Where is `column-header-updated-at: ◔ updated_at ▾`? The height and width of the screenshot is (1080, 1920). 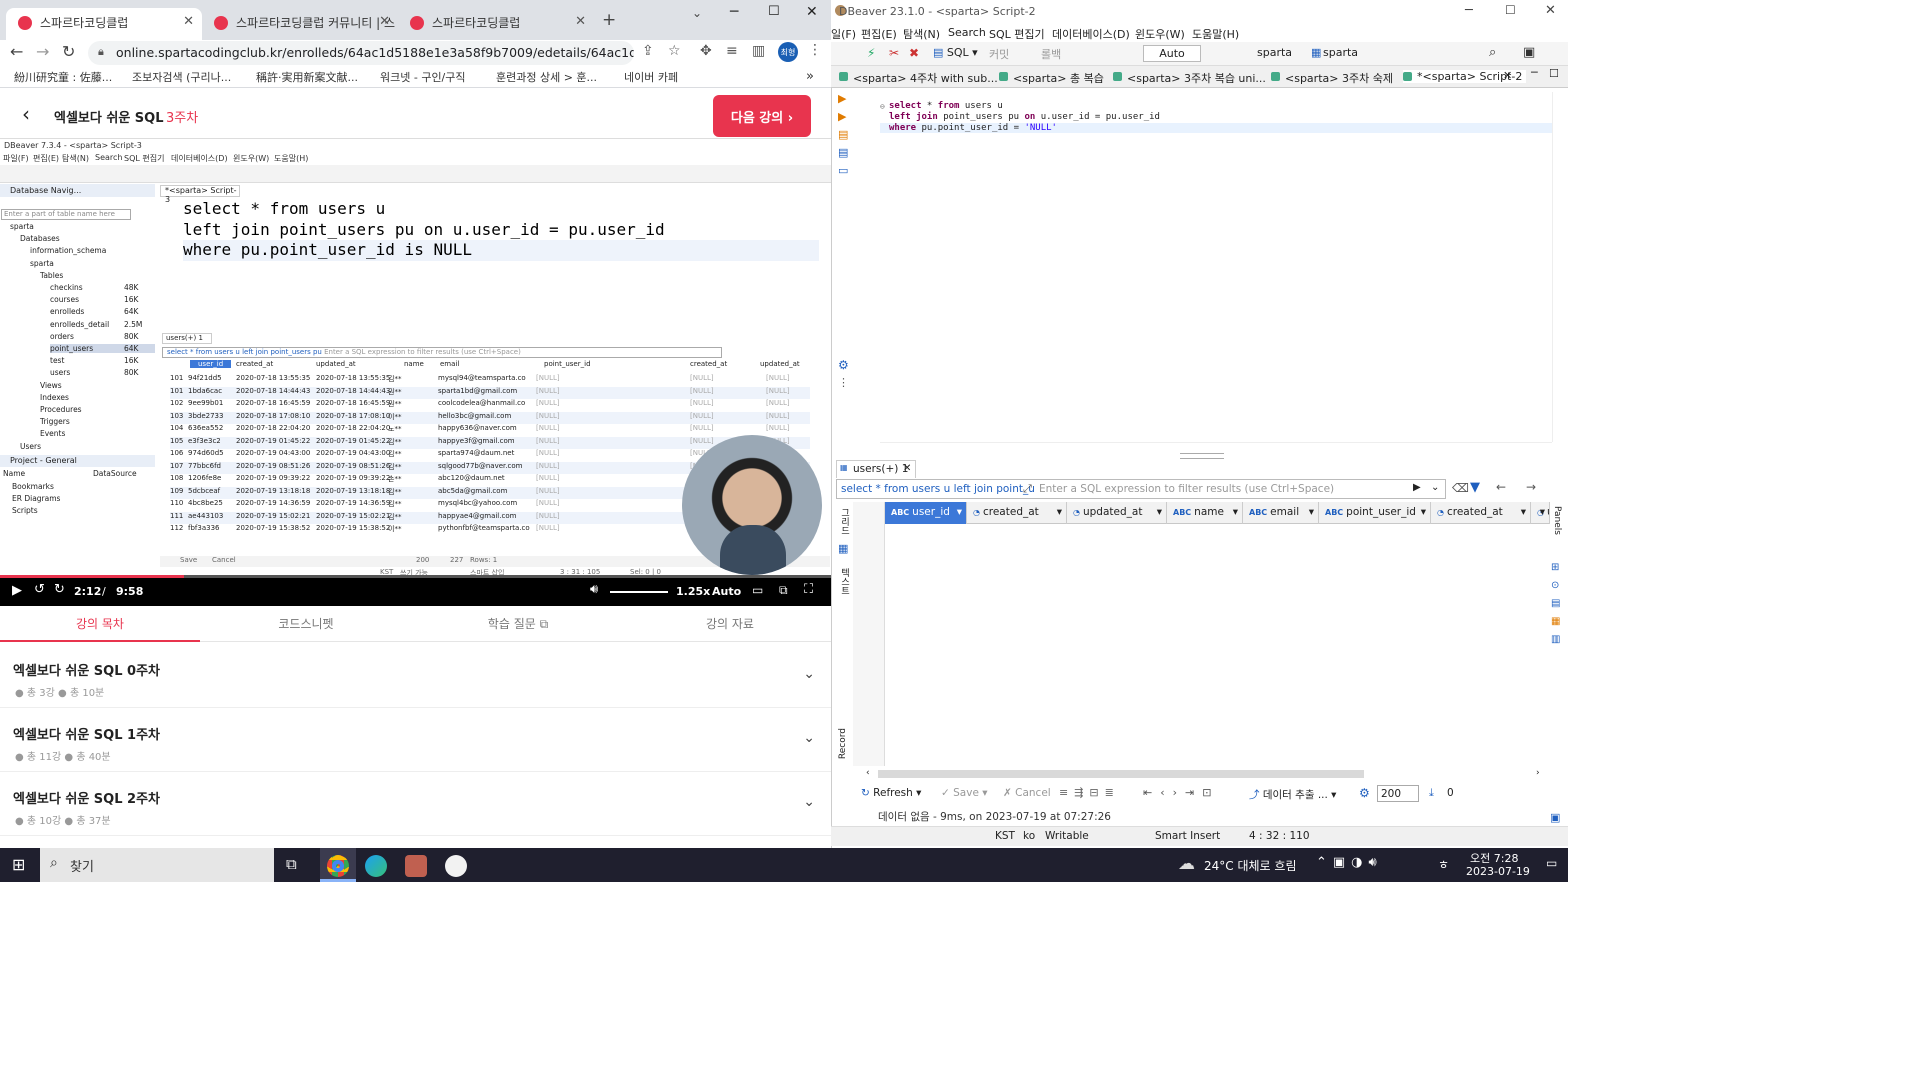
column-header-updated-at: ◔ updated_at ▾ is located at coordinates (1117, 513).